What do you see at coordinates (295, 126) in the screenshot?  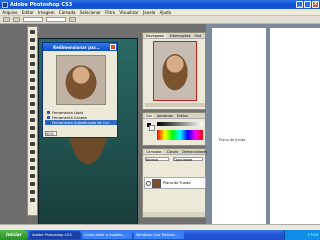 I see `document-page-right` at bounding box center [295, 126].